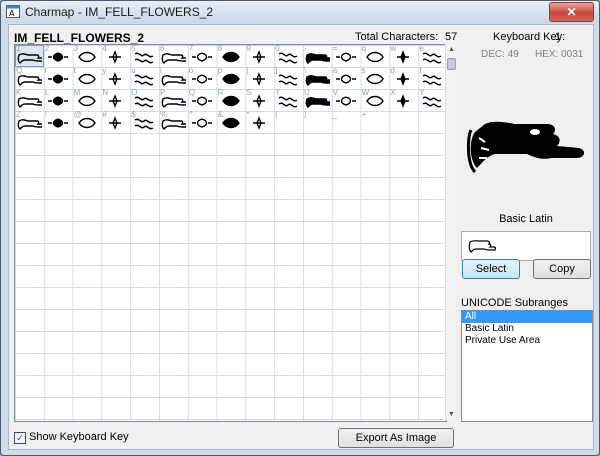  What do you see at coordinates (202, 121) in the screenshot?
I see `char-cell: ^` at bounding box center [202, 121].